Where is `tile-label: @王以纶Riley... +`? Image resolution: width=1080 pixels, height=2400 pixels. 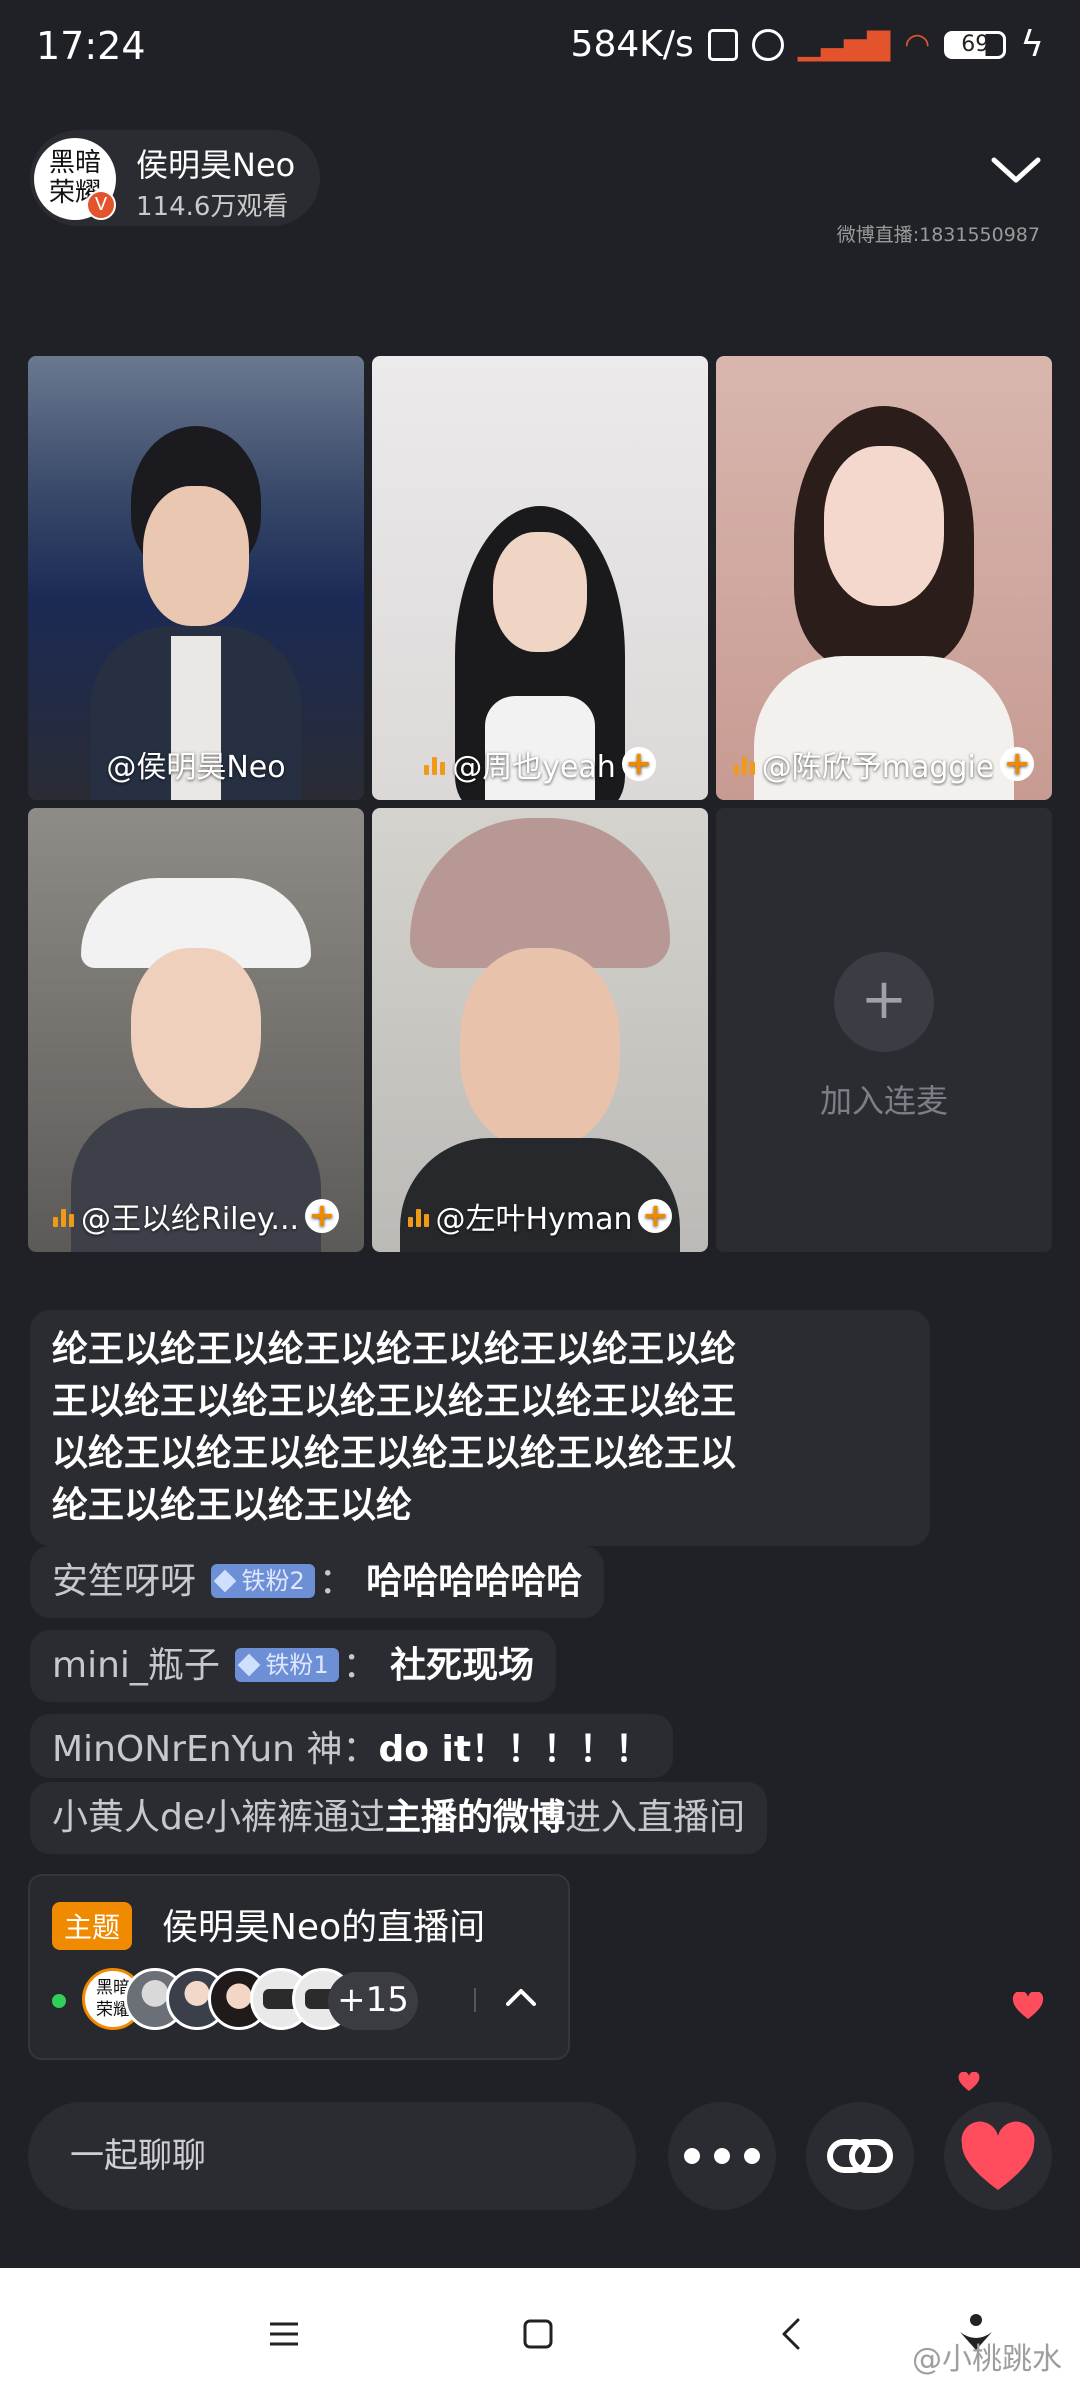
tile-label: @王以纶Riley... + is located at coordinates (196, 1216).